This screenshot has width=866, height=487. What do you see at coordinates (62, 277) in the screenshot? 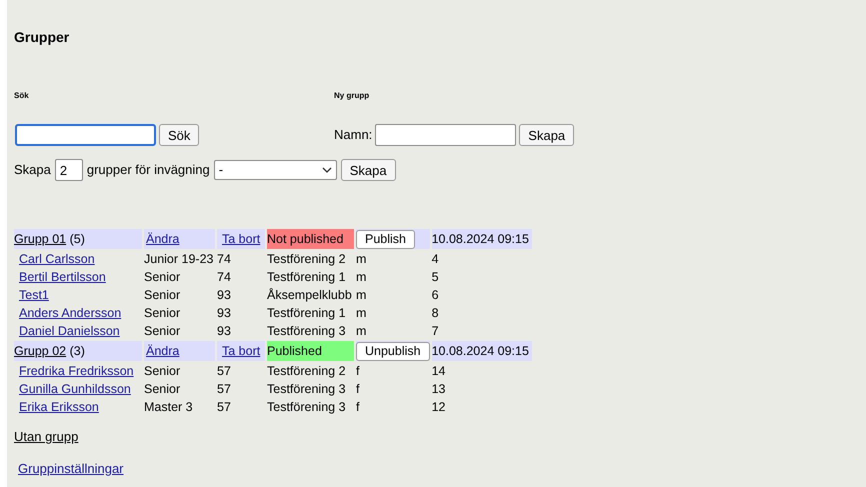
I see `member-link: Bertil Bertilsson` at bounding box center [62, 277].